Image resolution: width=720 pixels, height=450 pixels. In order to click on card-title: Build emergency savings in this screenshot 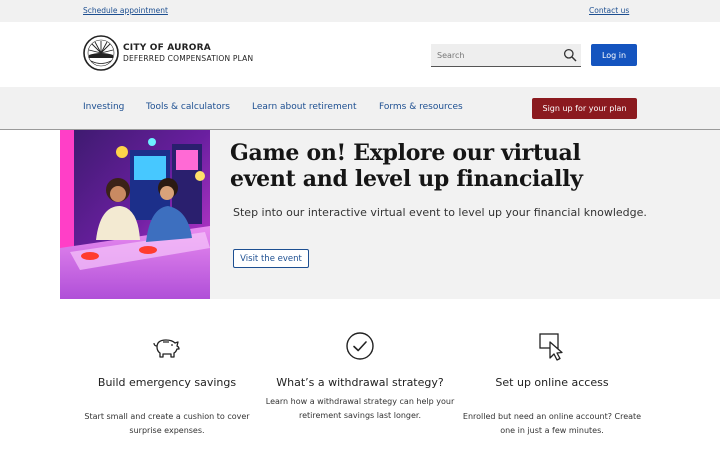, I will do `click(167, 382)`.